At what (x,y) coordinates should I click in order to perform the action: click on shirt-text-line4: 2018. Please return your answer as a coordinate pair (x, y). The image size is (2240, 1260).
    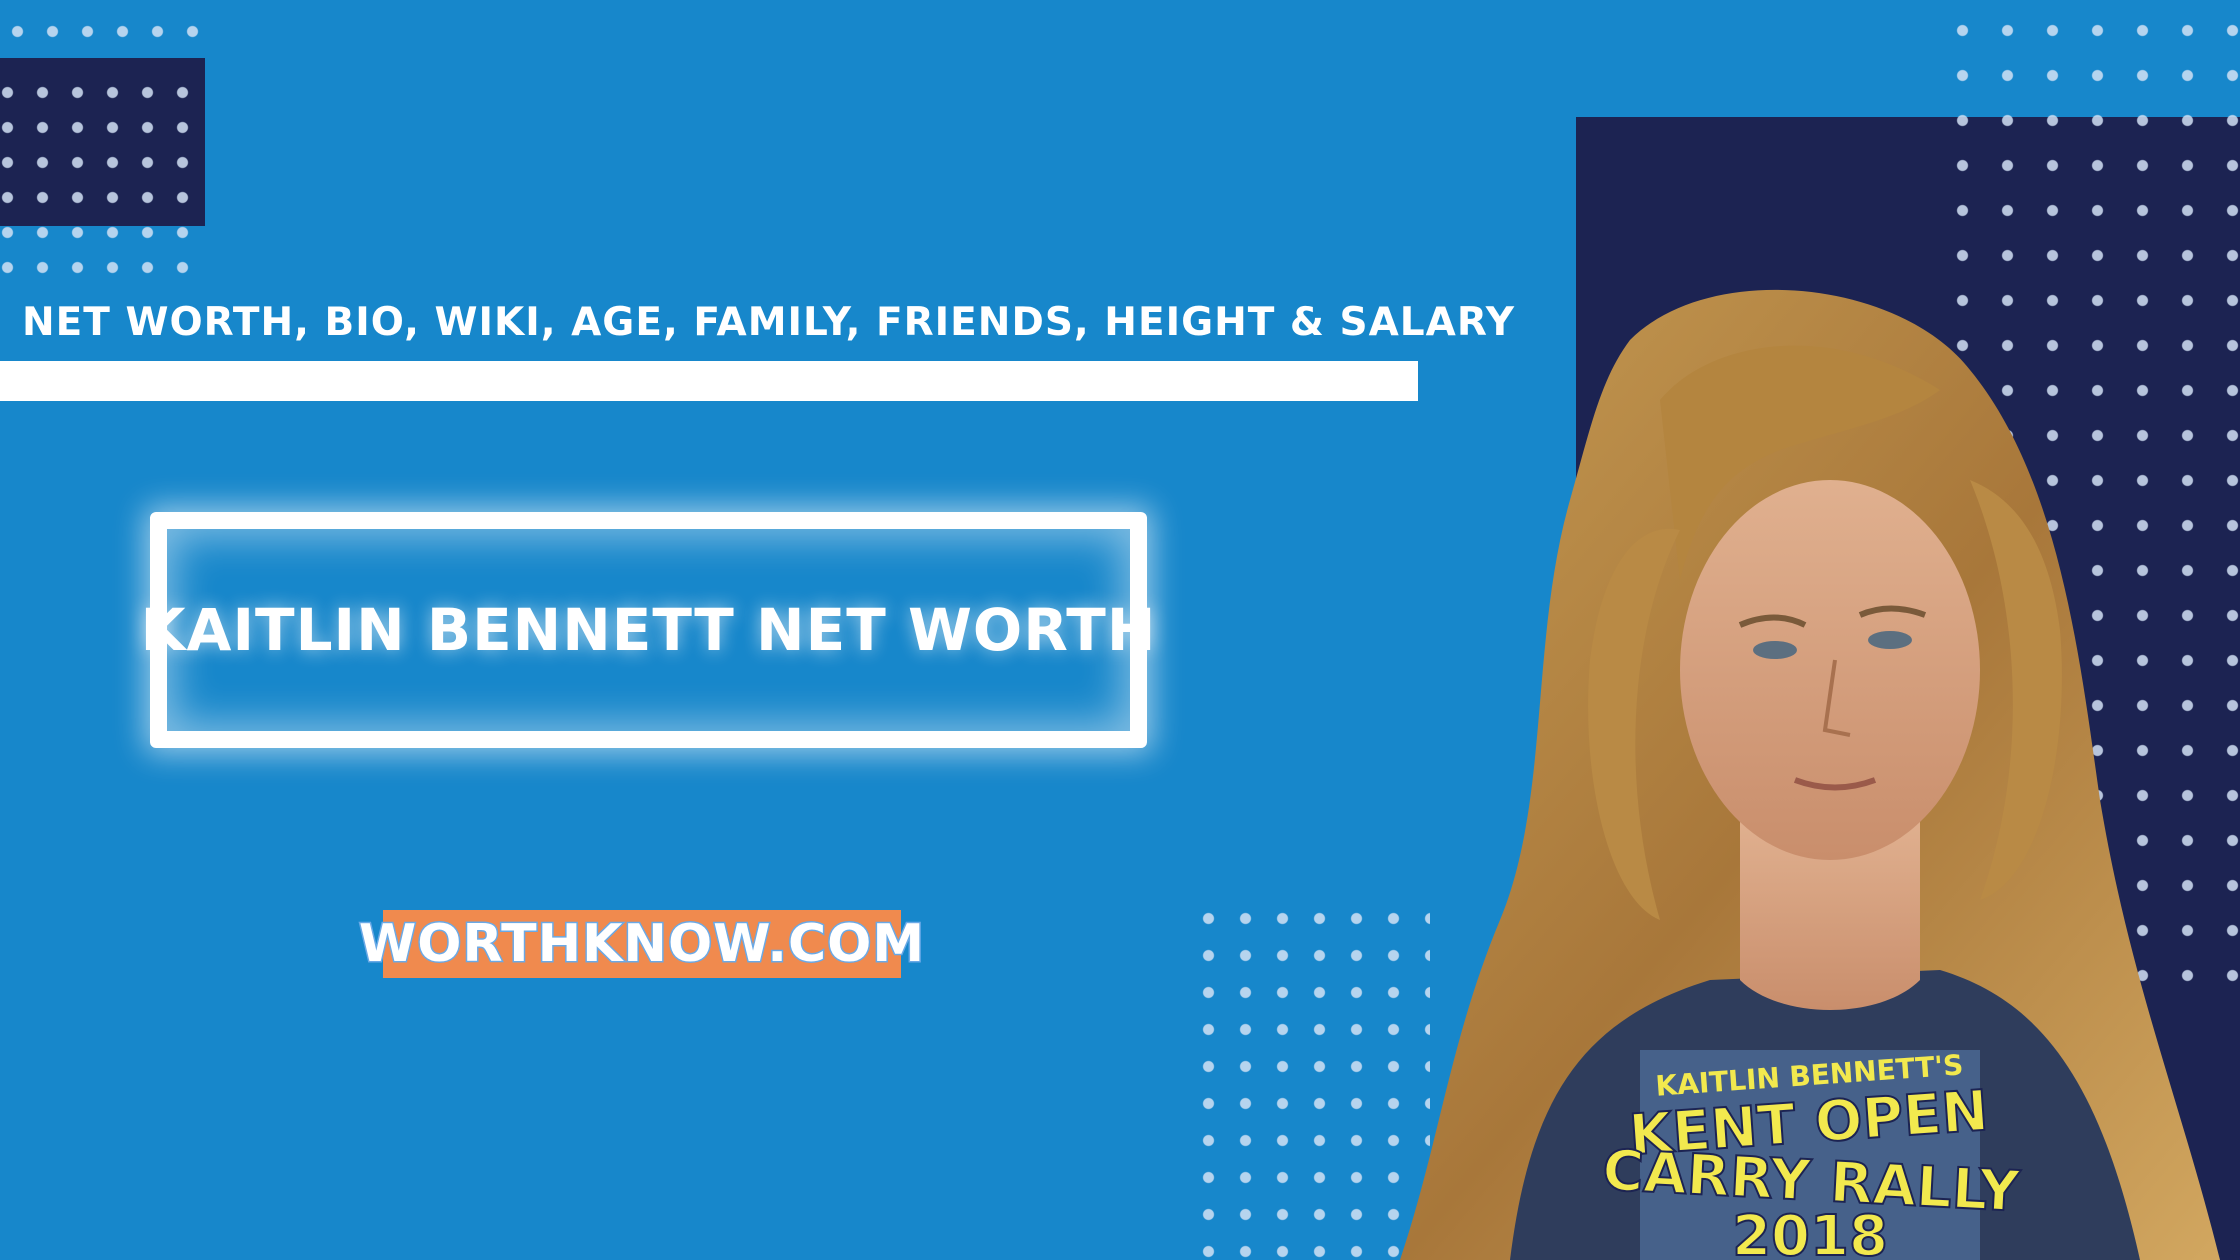
    Looking at the image, I should click on (1810, 1232).